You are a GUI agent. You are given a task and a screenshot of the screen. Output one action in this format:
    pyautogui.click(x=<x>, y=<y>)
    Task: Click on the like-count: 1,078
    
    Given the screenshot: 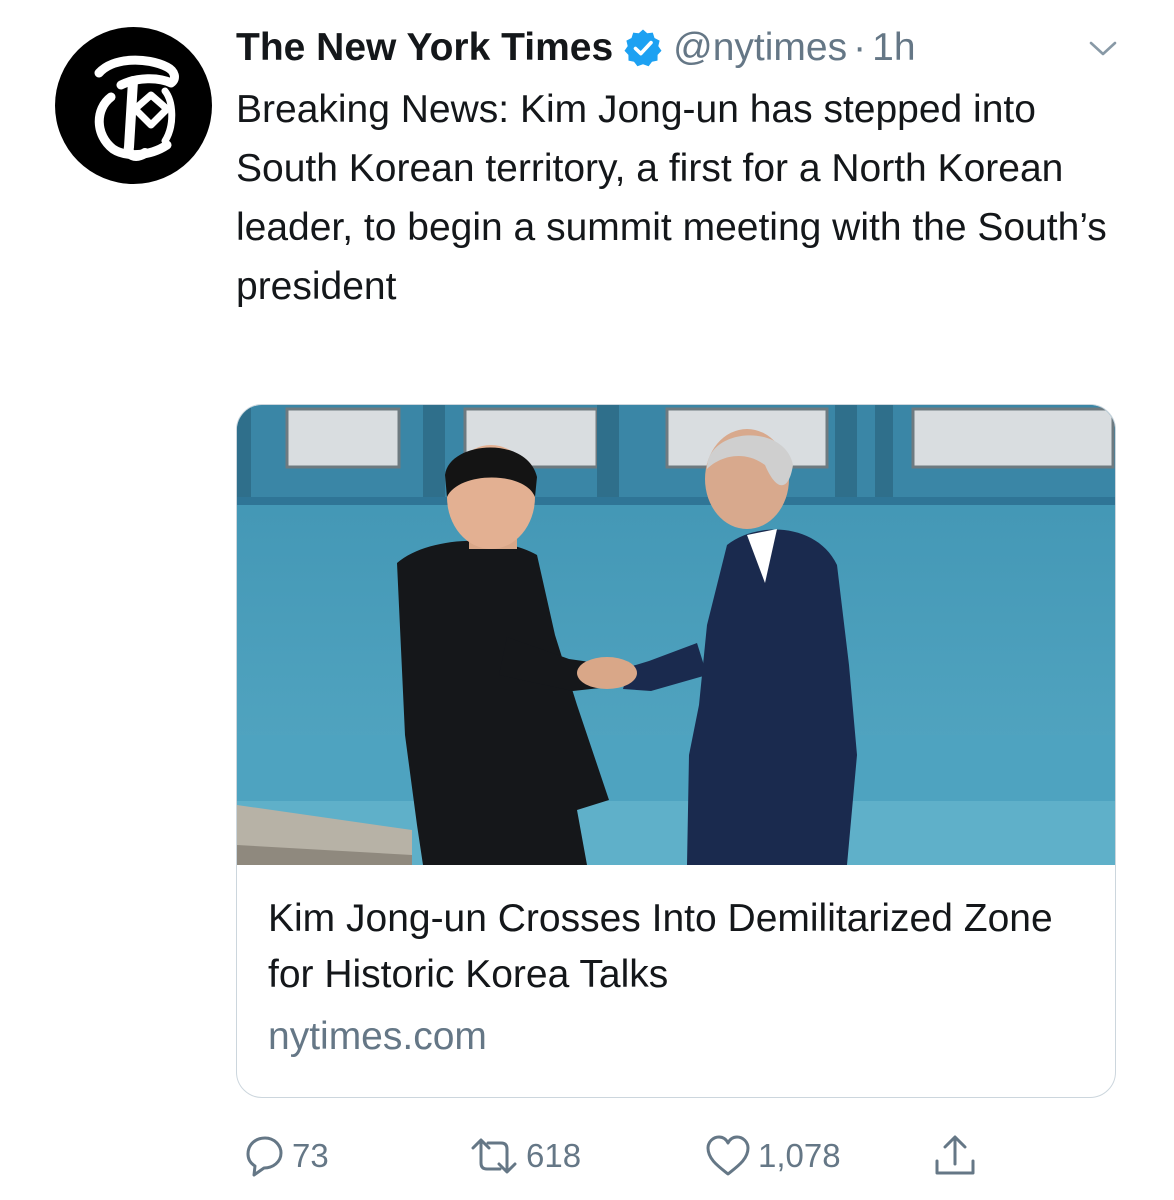 What is the action you would take?
    pyautogui.click(x=799, y=1155)
    